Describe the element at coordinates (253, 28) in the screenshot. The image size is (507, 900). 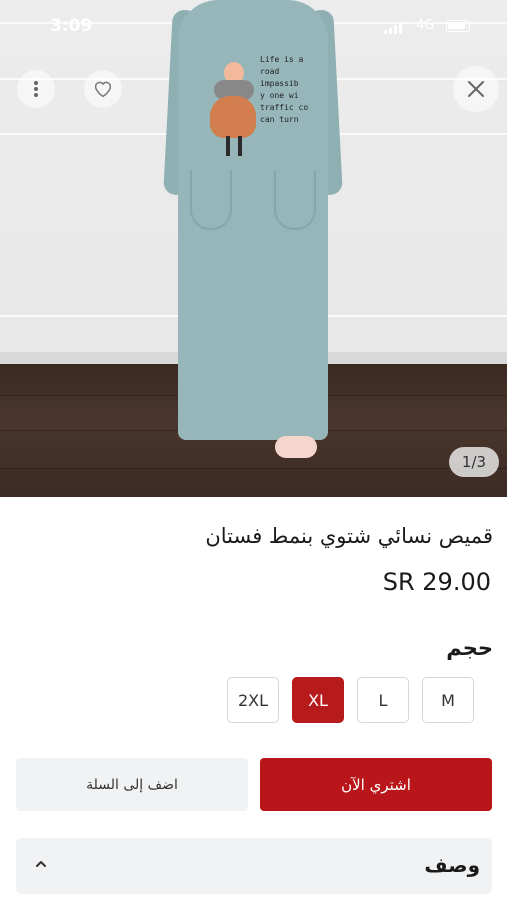
I see `status-bar: 3:09 4G` at that location.